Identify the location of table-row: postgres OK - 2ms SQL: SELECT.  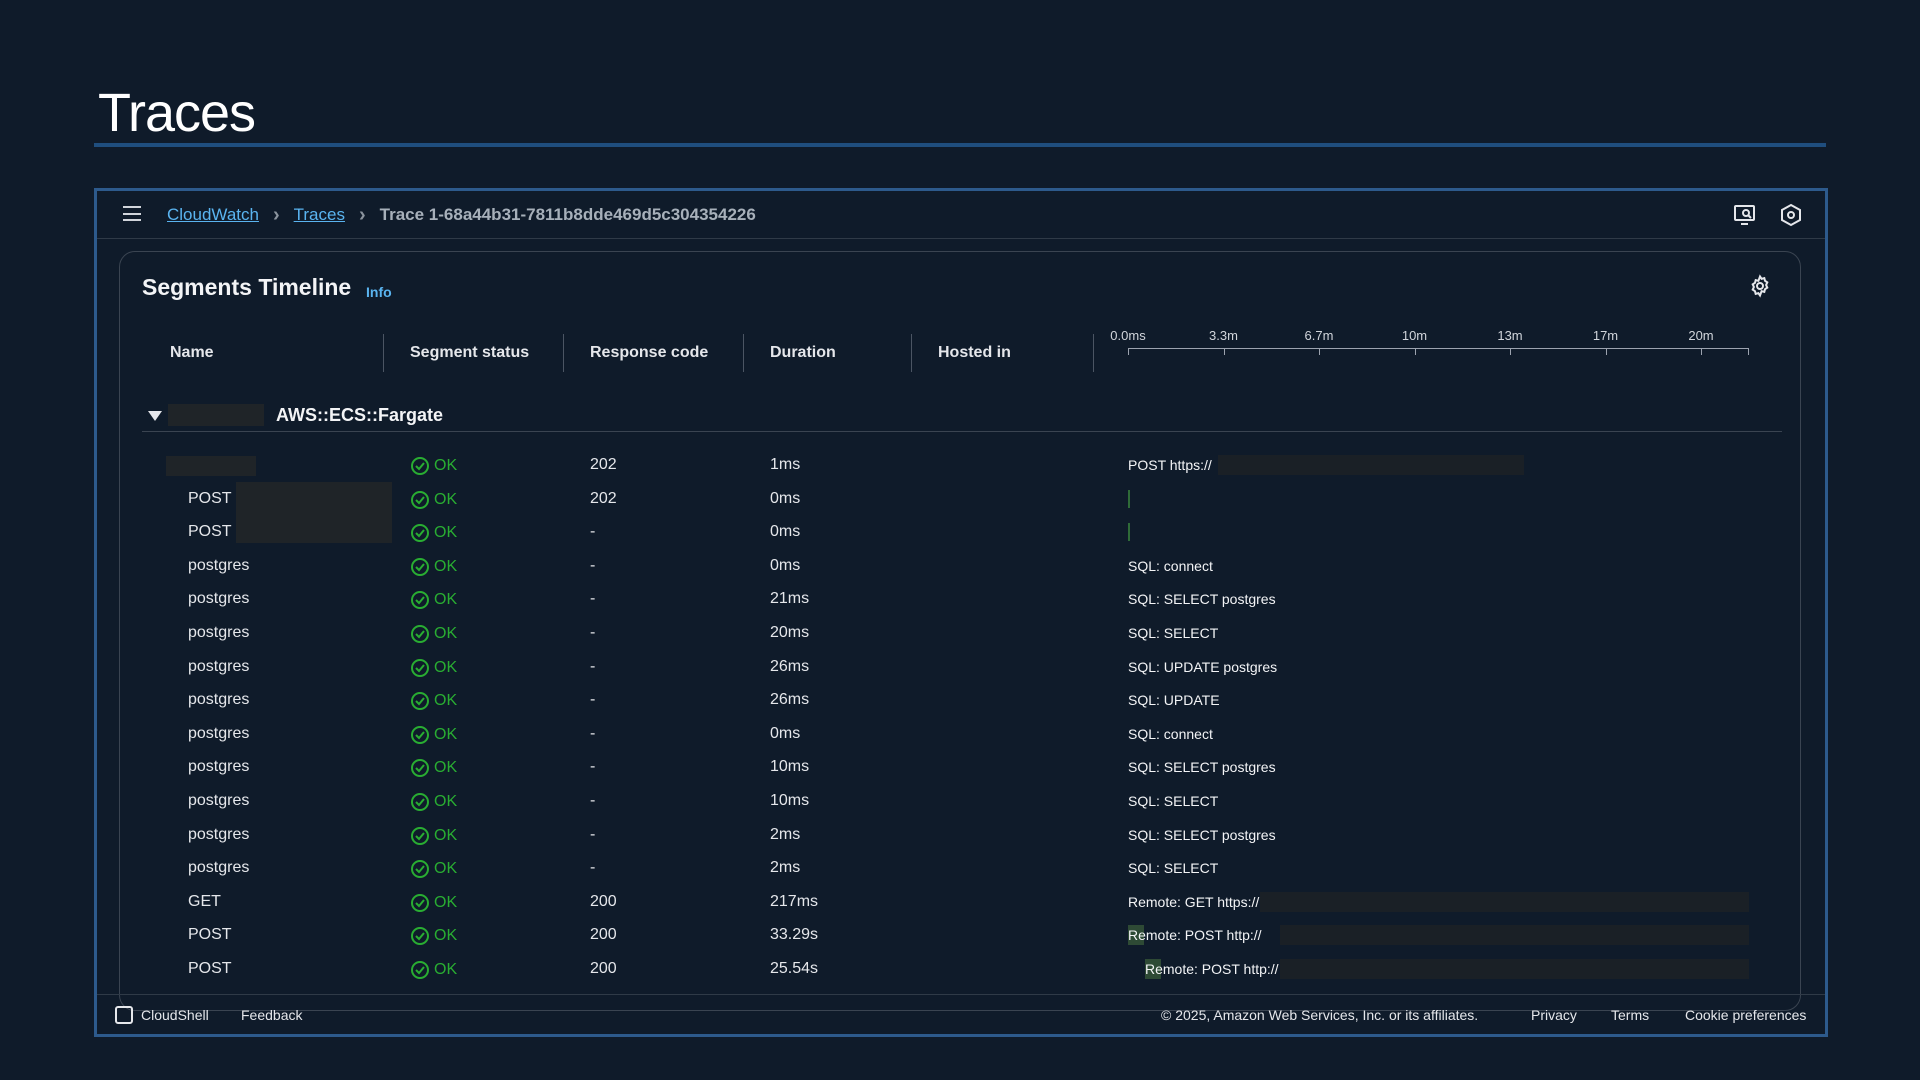
(960, 868).